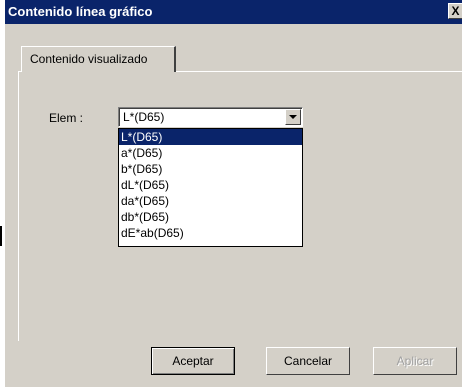 This screenshot has width=462, height=387. I want to click on elem-combobox: L*(D65), so click(210, 117).